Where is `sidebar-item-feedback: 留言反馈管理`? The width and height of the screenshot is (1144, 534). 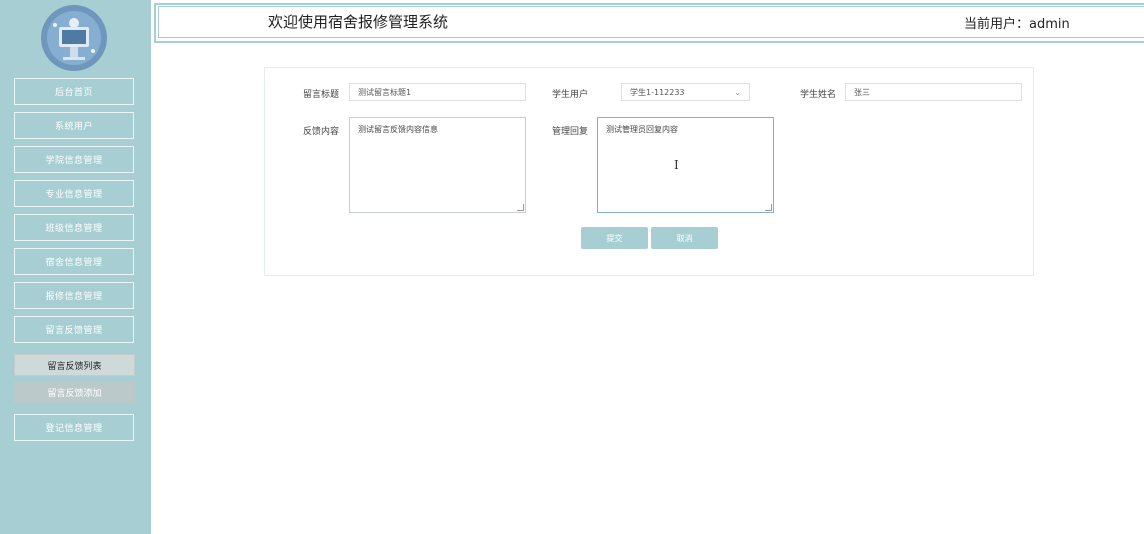
sidebar-item-feedback: 留言反馈管理 is located at coordinates (74, 329).